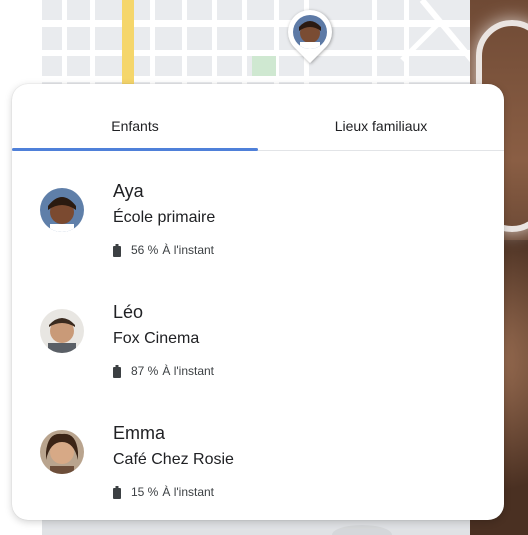 The height and width of the screenshot is (535, 528). Describe the element at coordinates (135, 117) in the screenshot. I see `tab-children: Enfants` at that location.